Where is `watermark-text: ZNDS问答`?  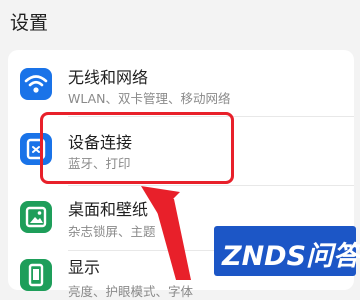
watermark-text: ZNDS问答 is located at coordinates (291, 256).